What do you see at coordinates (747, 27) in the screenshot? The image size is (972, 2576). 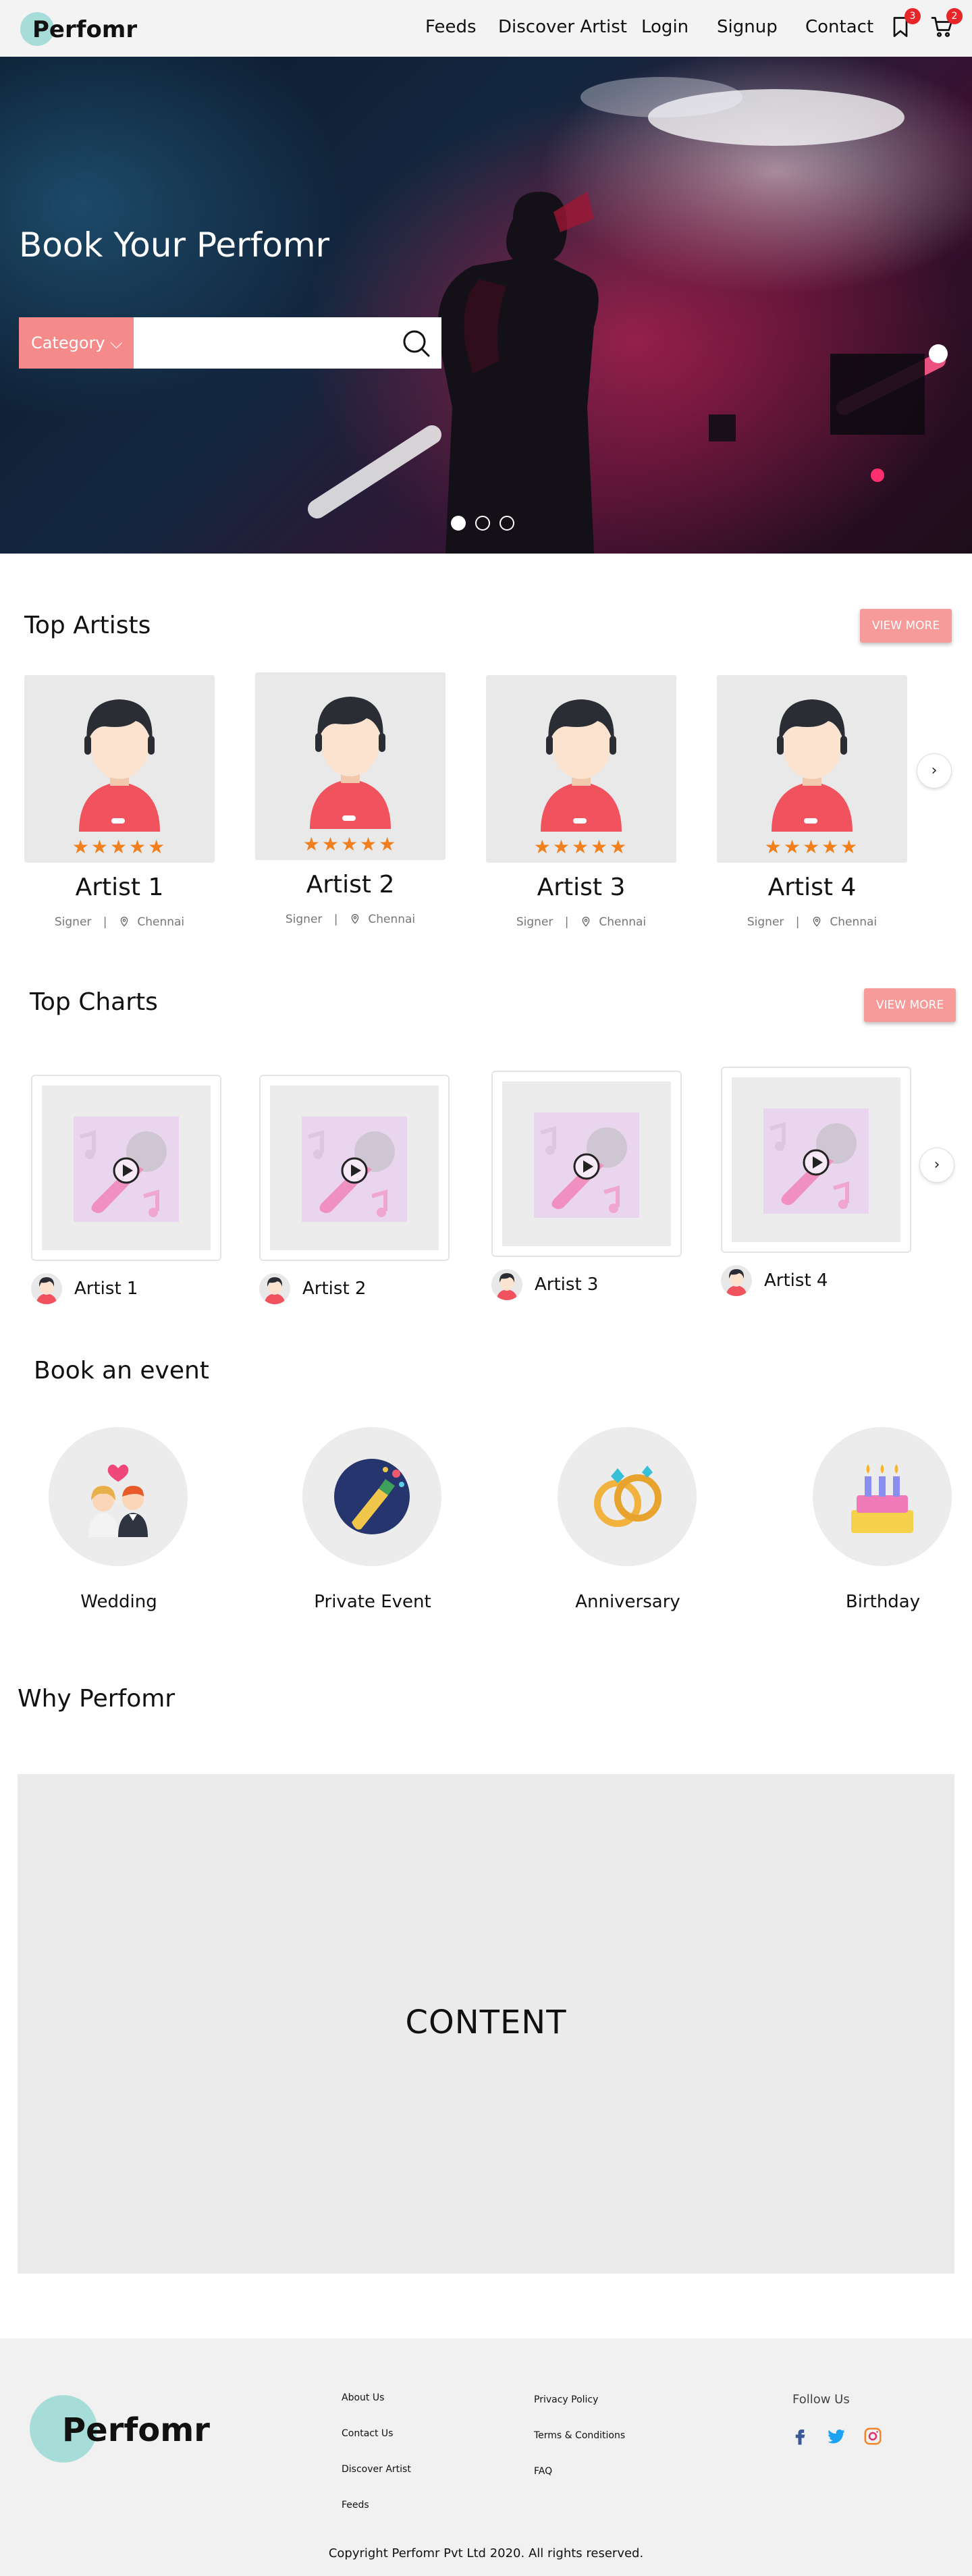 I see `nav-signup-link: Signup` at bounding box center [747, 27].